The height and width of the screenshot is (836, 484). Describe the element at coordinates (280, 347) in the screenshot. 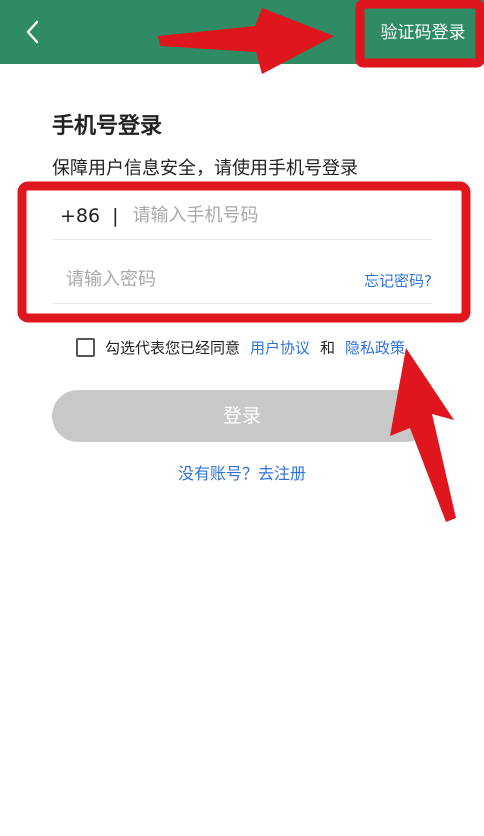

I see `user-agreement-link: 用户协议` at that location.